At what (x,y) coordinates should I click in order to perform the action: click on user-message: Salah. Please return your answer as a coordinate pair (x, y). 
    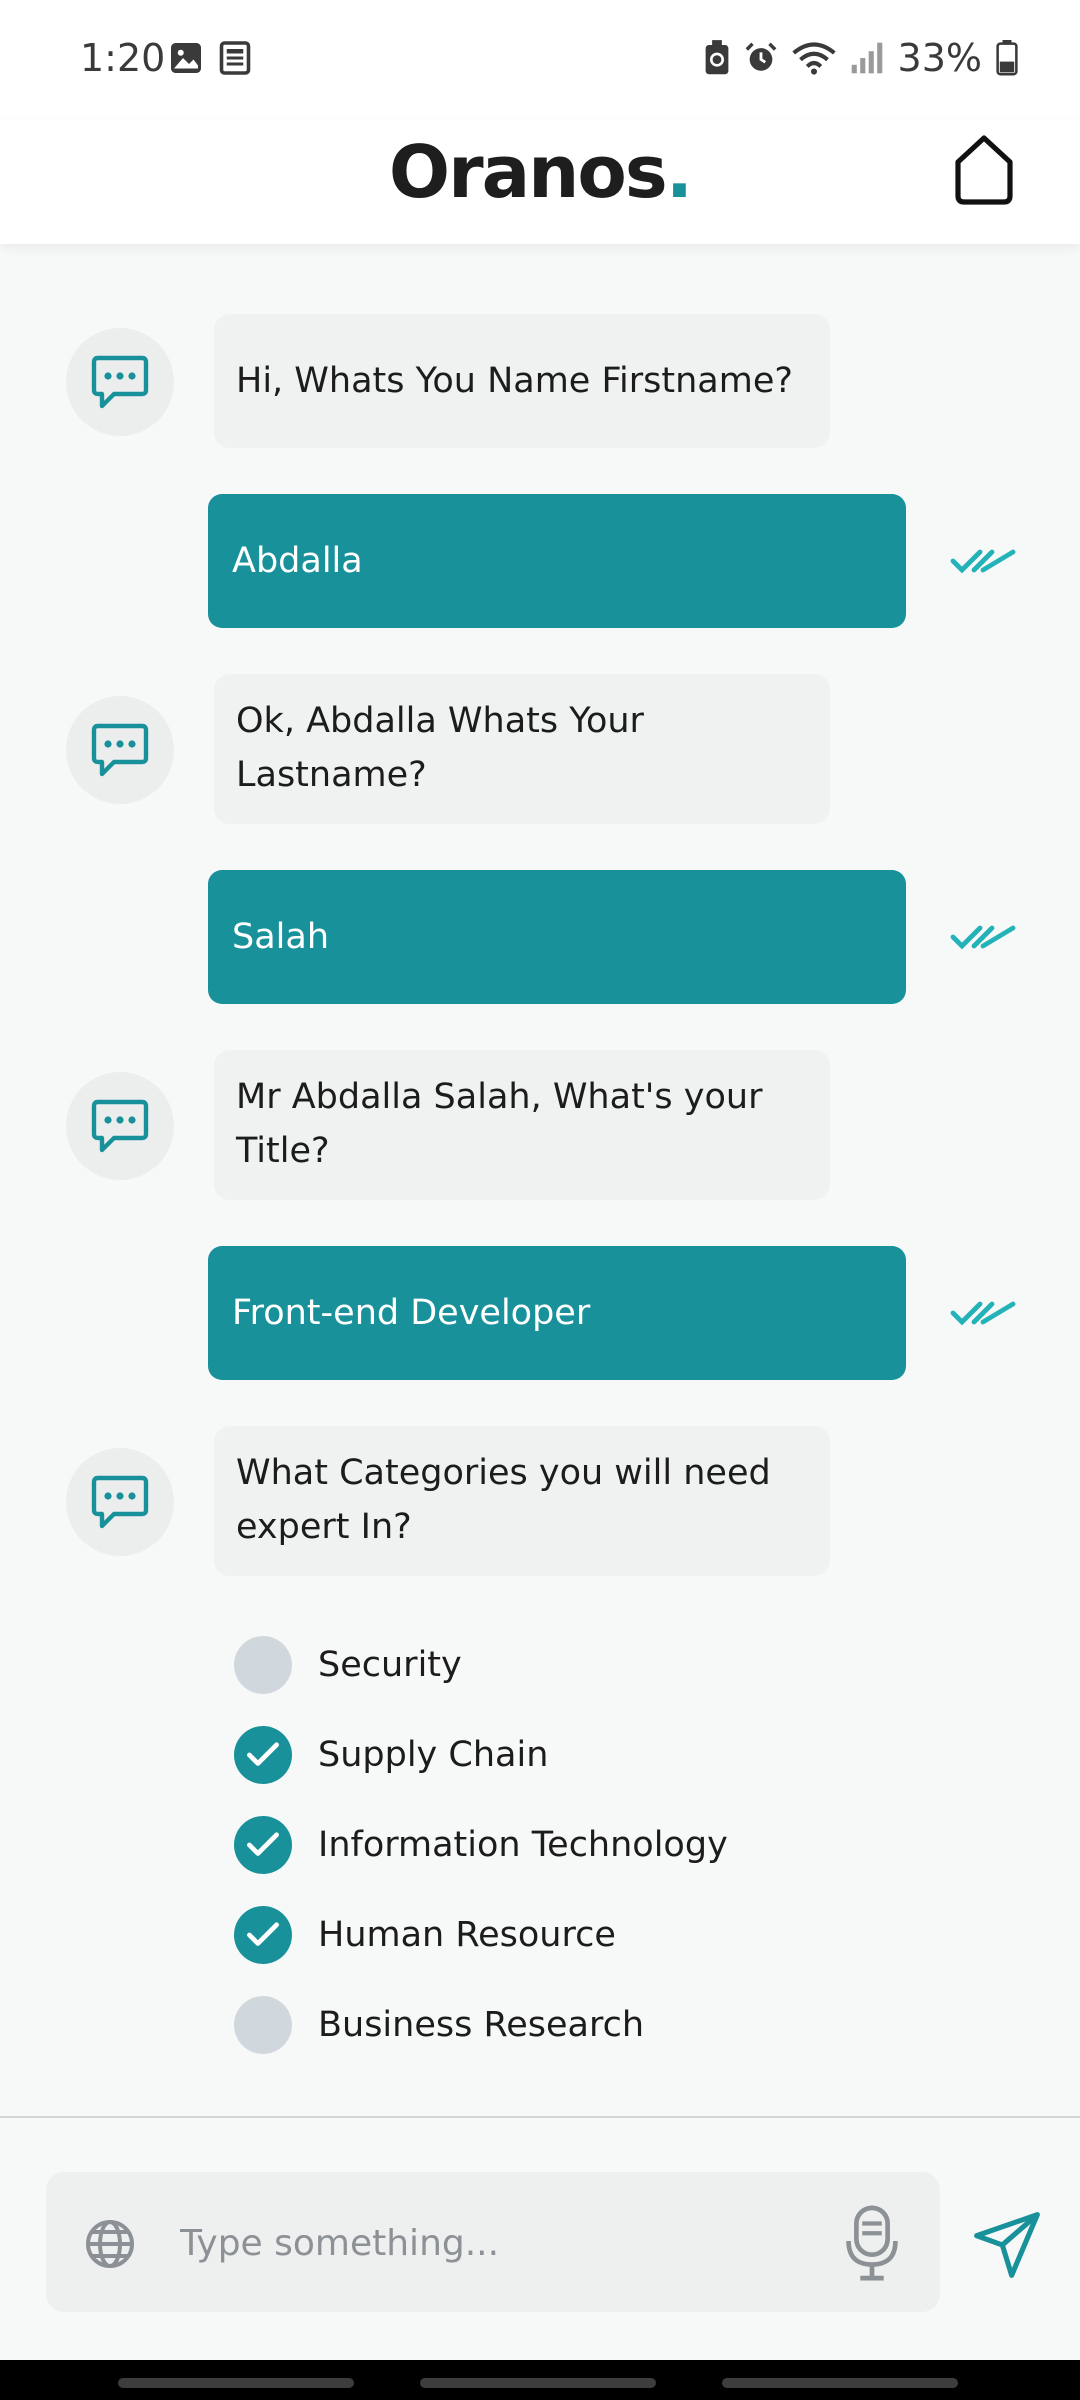
    Looking at the image, I should click on (557, 937).